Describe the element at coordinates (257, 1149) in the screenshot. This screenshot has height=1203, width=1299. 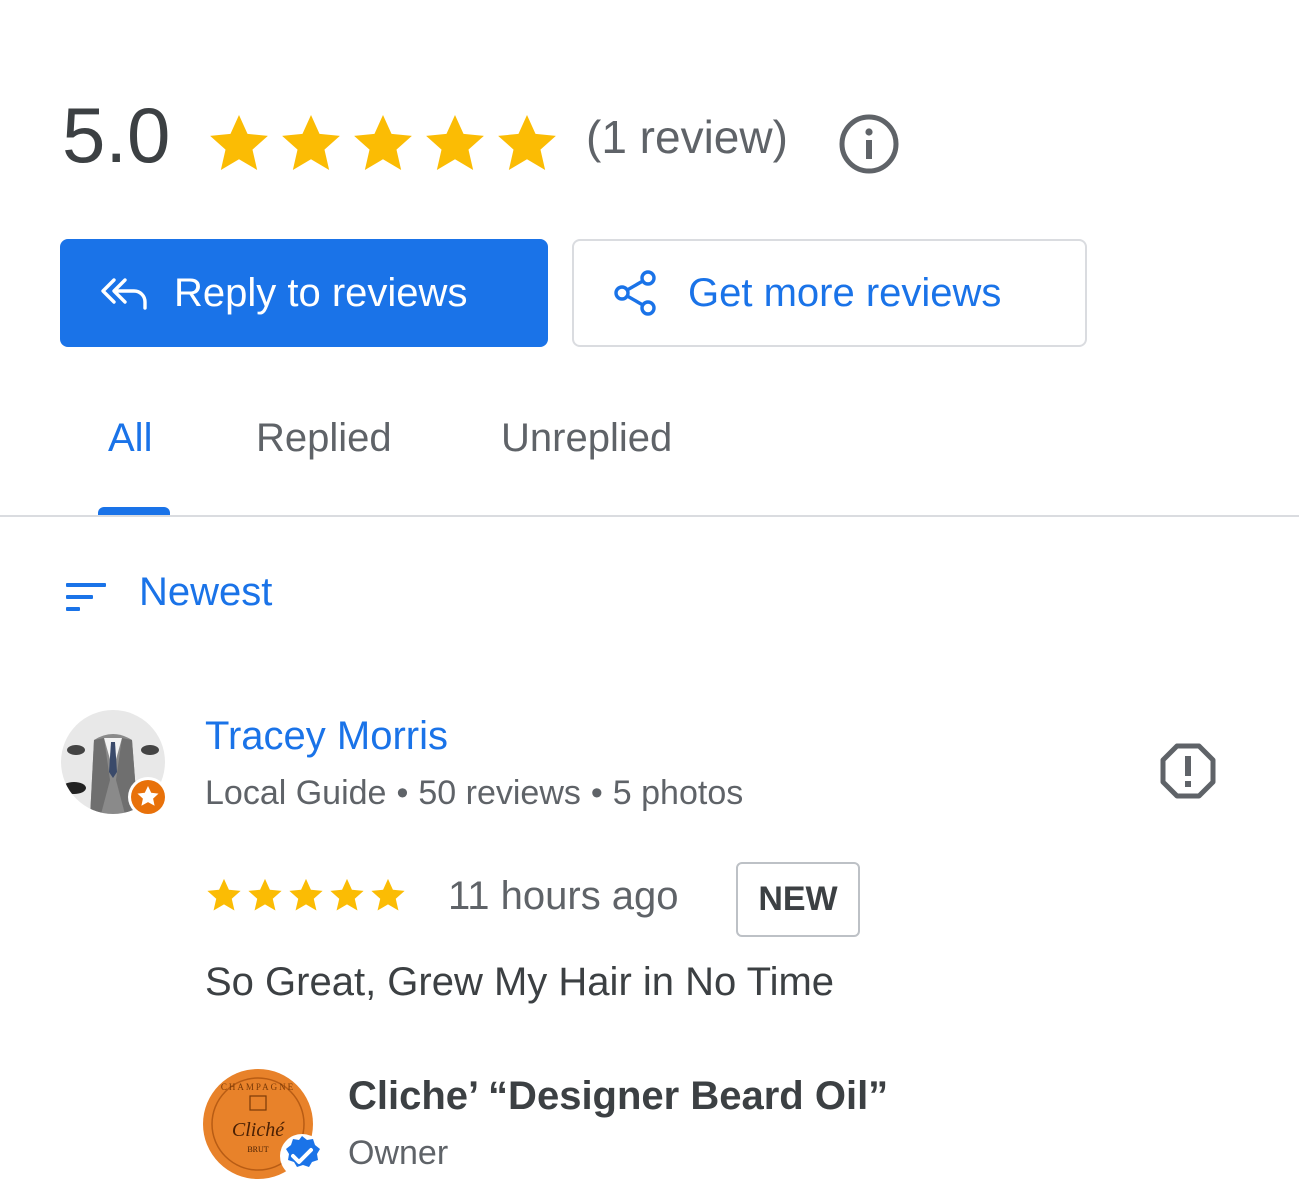
I see `logo-sub-text: BRUT` at that location.